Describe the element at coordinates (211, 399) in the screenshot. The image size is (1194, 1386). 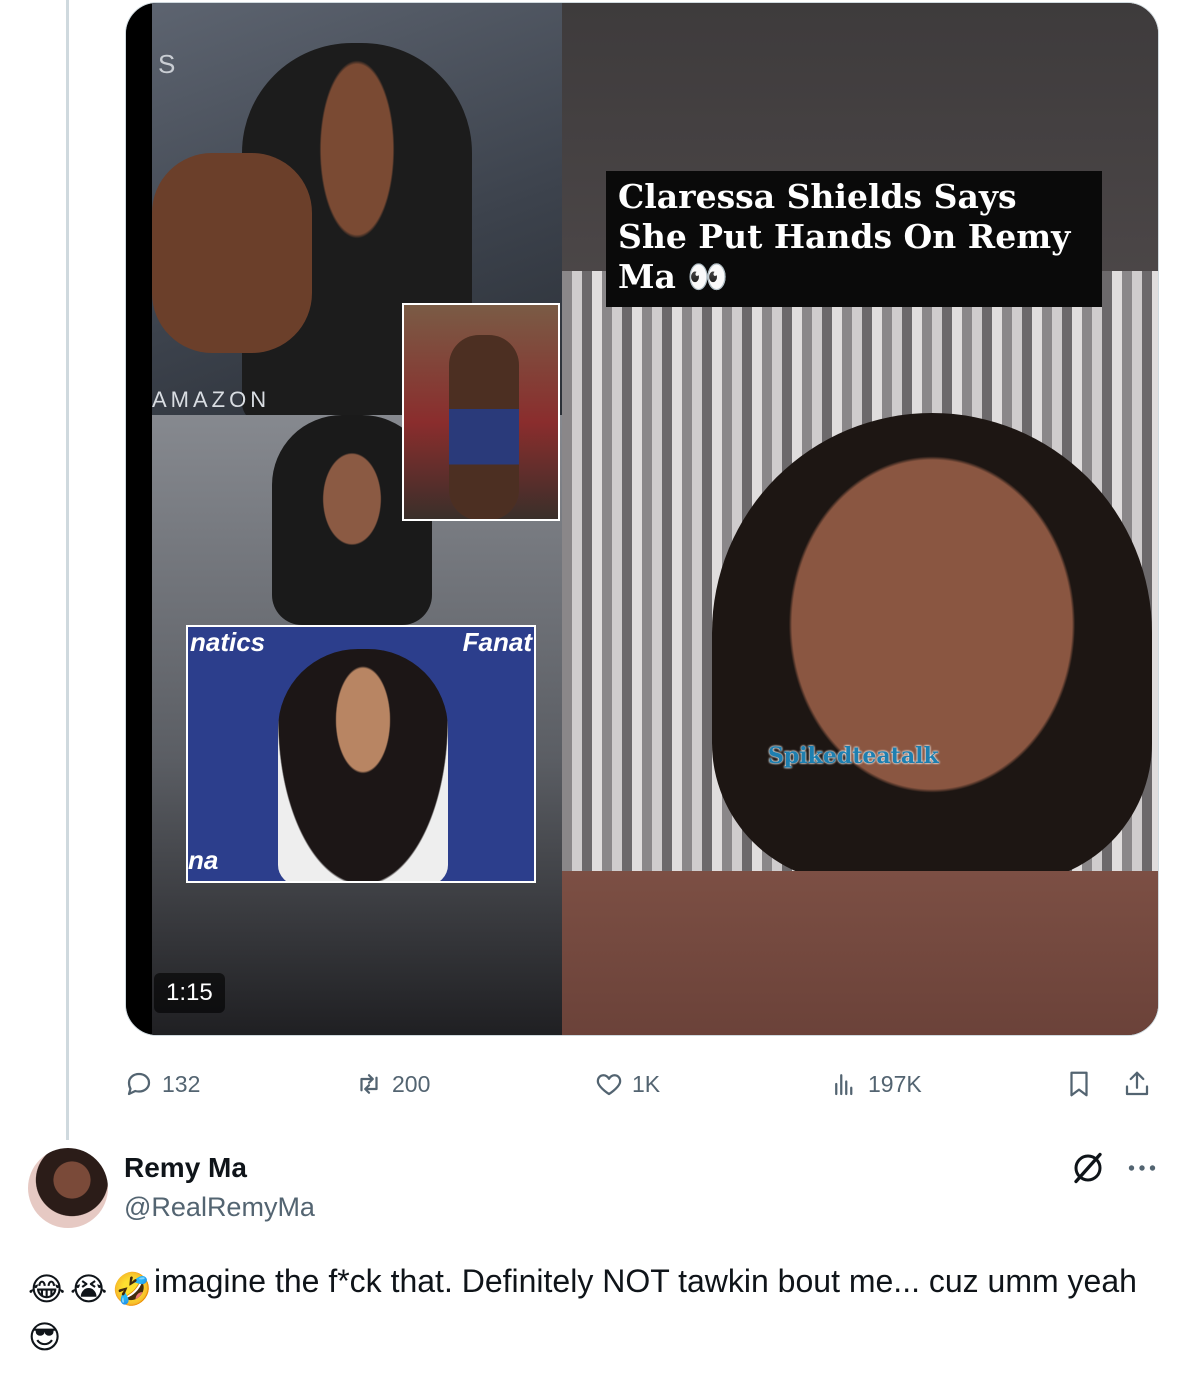
I see `photo-backdrop-text: AMAZON` at that location.